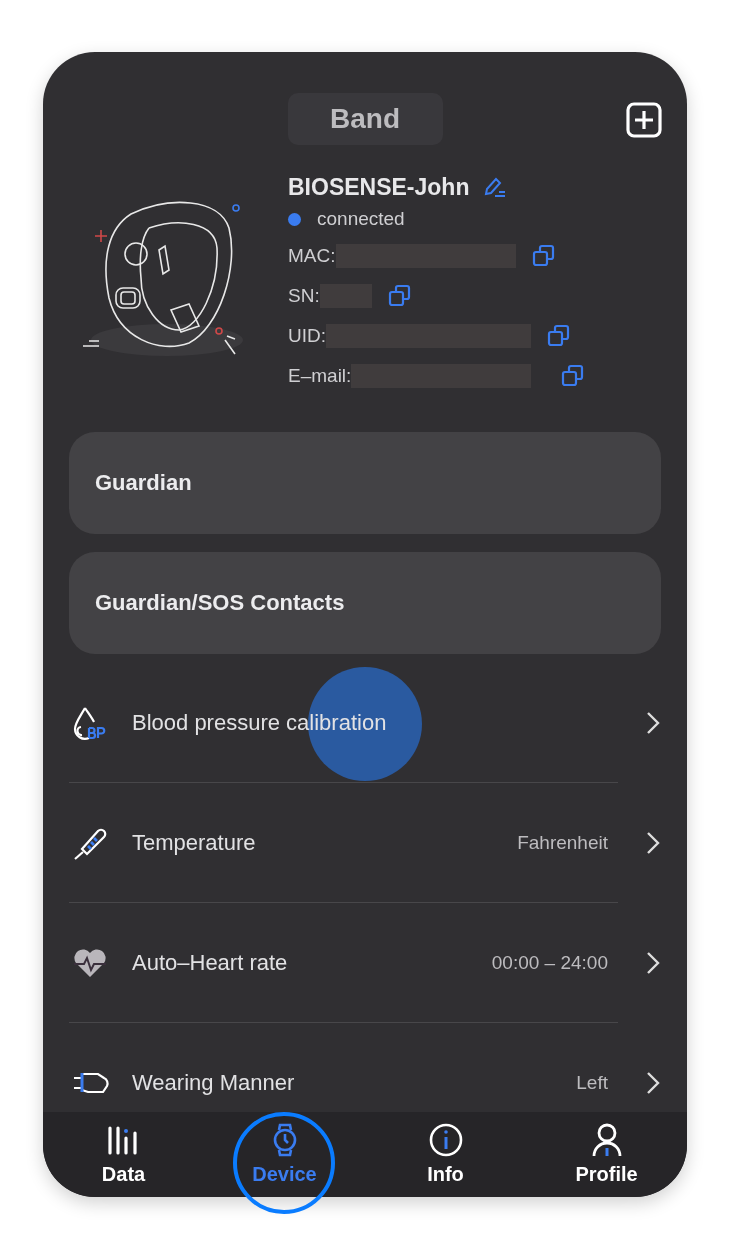 The height and width of the screenshot is (1247, 730). I want to click on add-icon, so click(644, 120).